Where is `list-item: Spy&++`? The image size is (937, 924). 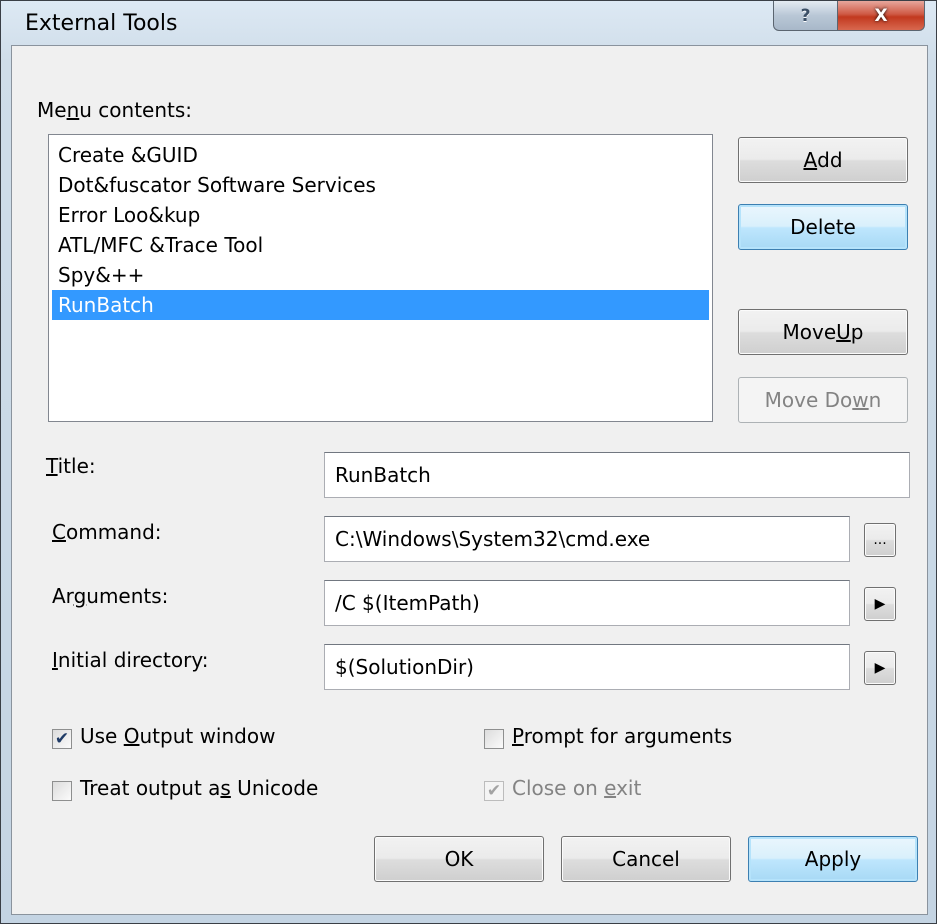
list-item: Spy&++ is located at coordinates (380, 275).